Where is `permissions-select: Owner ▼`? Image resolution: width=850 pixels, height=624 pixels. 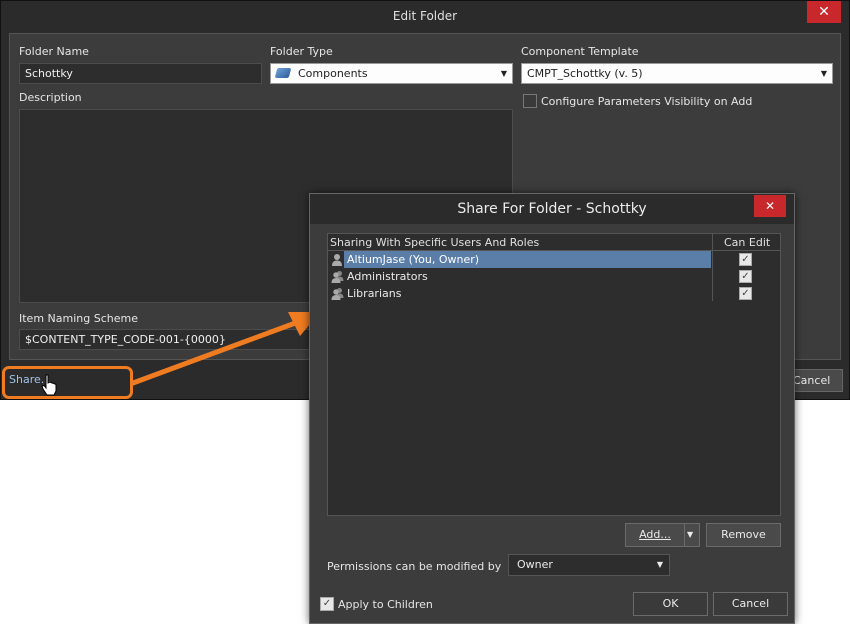 permissions-select: Owner ▼ is located at coordinates (589, 565).